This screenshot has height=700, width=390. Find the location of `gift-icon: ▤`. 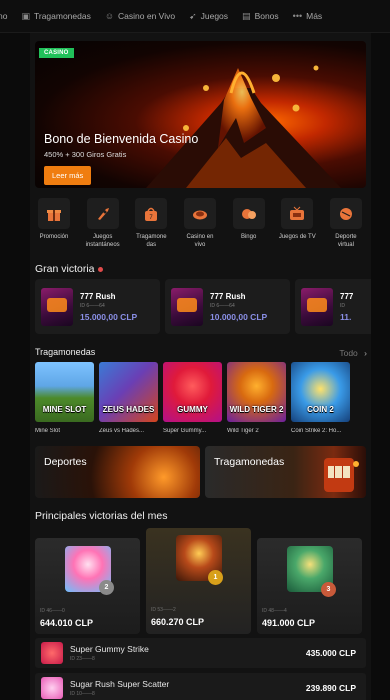

gift-icon: ▤ is located at coordinates (246, 15).